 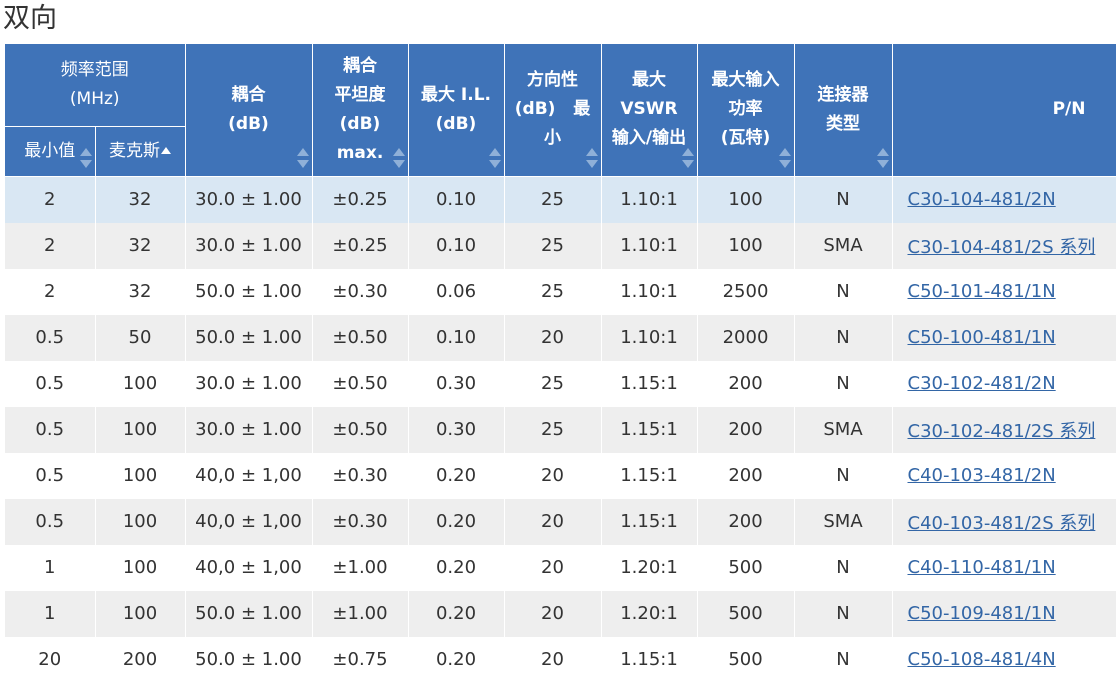 I want to click on part-number-link: C50-101-481/1N, so click(x=982, y=291).